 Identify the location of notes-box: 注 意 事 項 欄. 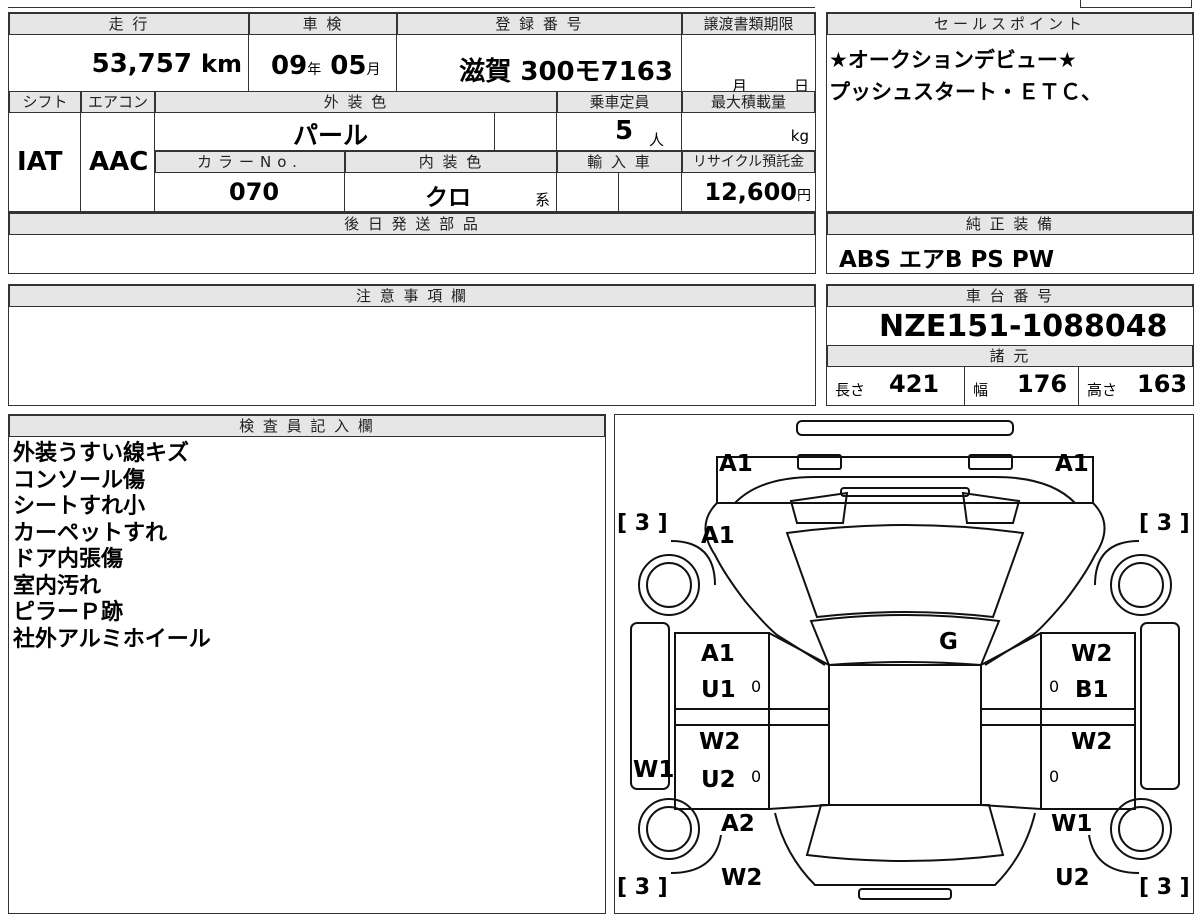
(412, 345).